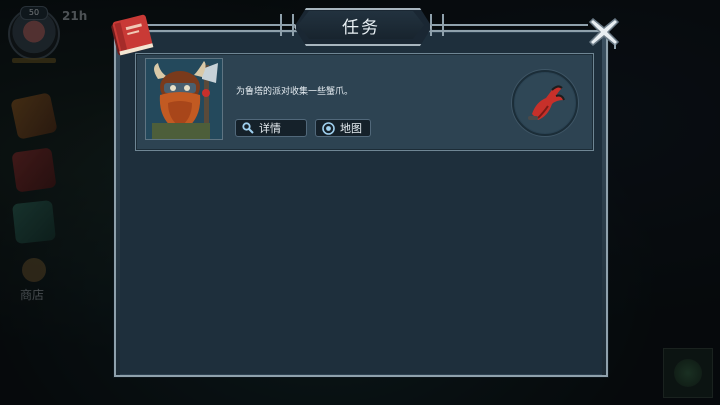 Image resolution: width=720 pixels, height=405 pixels. I want to click on crab-claw-icon, so click(545, 103).